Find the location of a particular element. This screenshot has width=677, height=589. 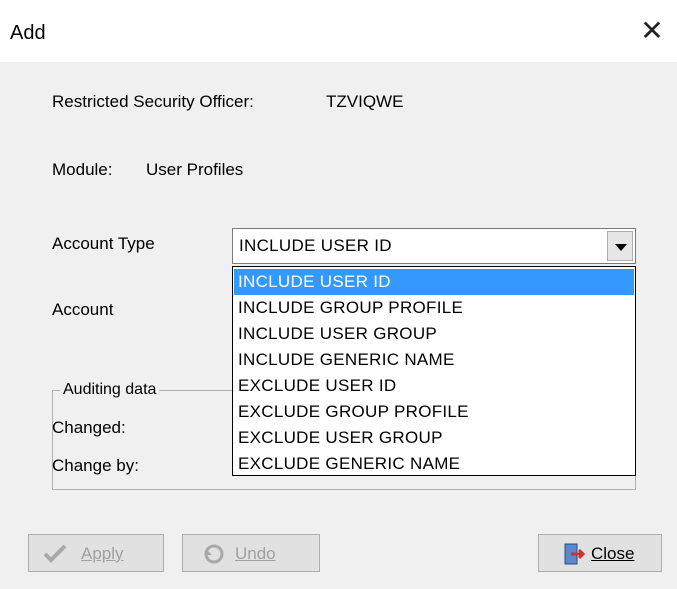

close-button: Close is located at coordinates (600, 553).